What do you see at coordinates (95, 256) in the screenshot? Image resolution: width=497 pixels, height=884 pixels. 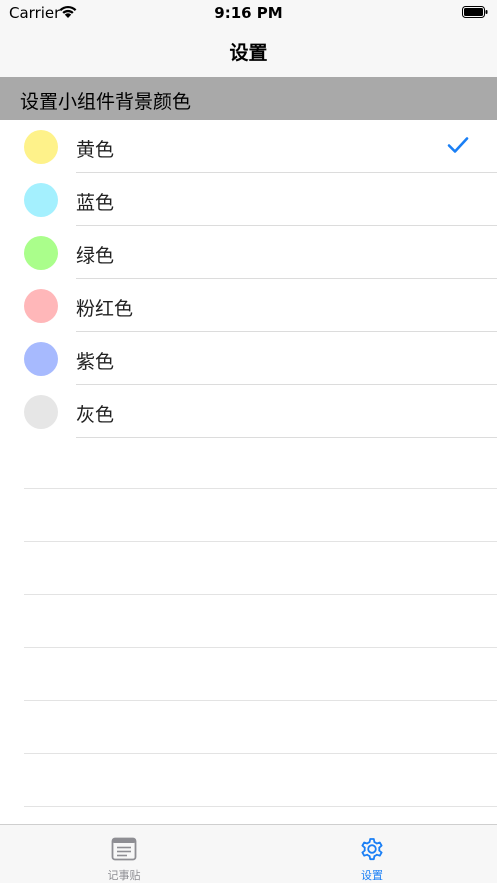 I see `color-option-label: 绿色` at bounding box center [95, 256].